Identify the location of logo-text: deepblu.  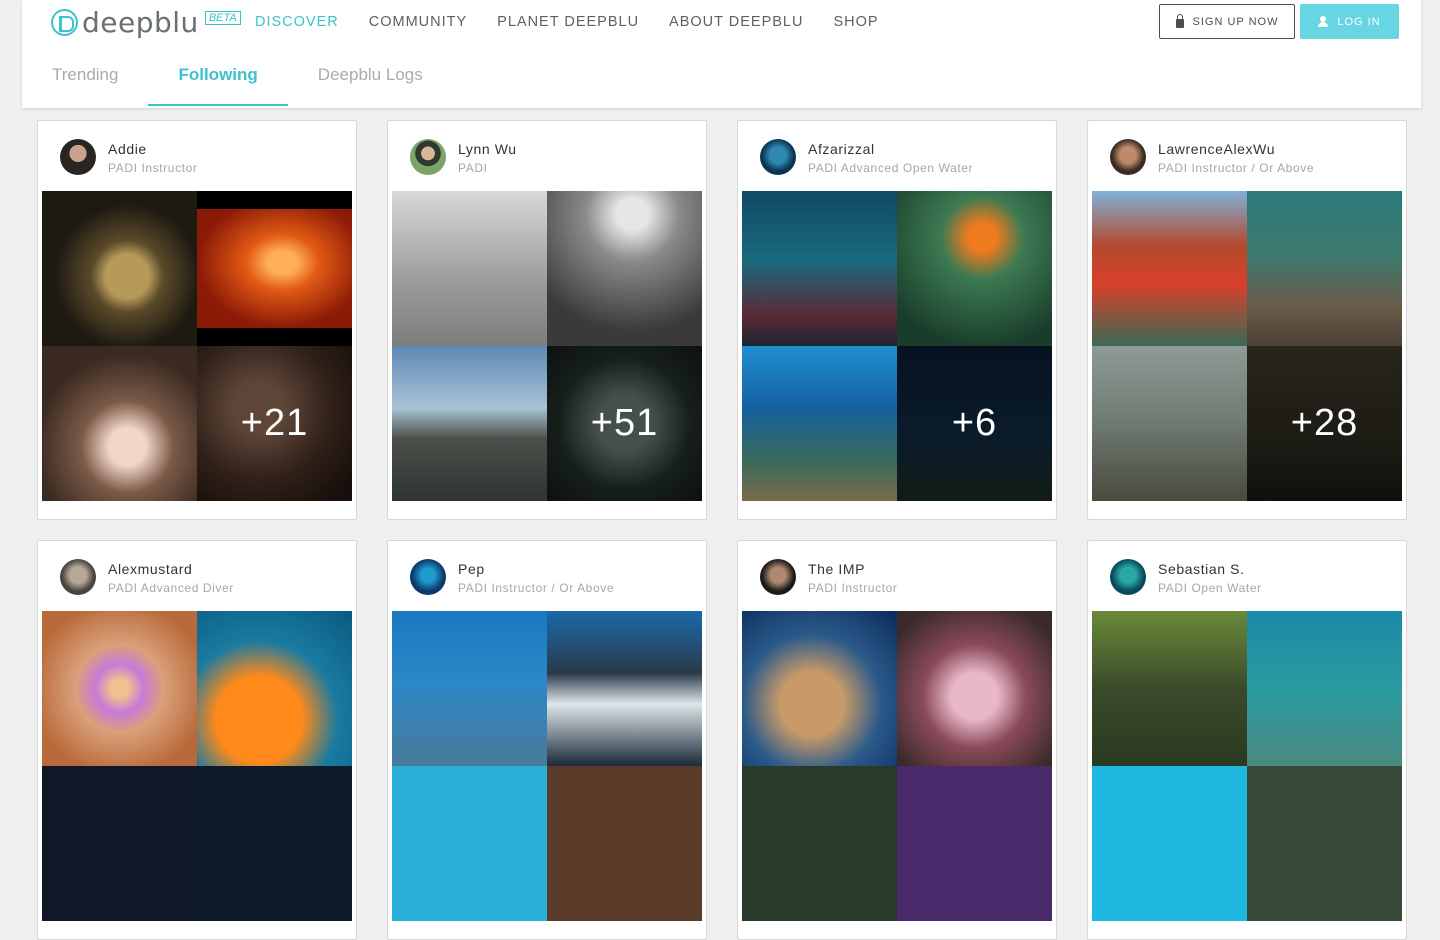
(140, 22).